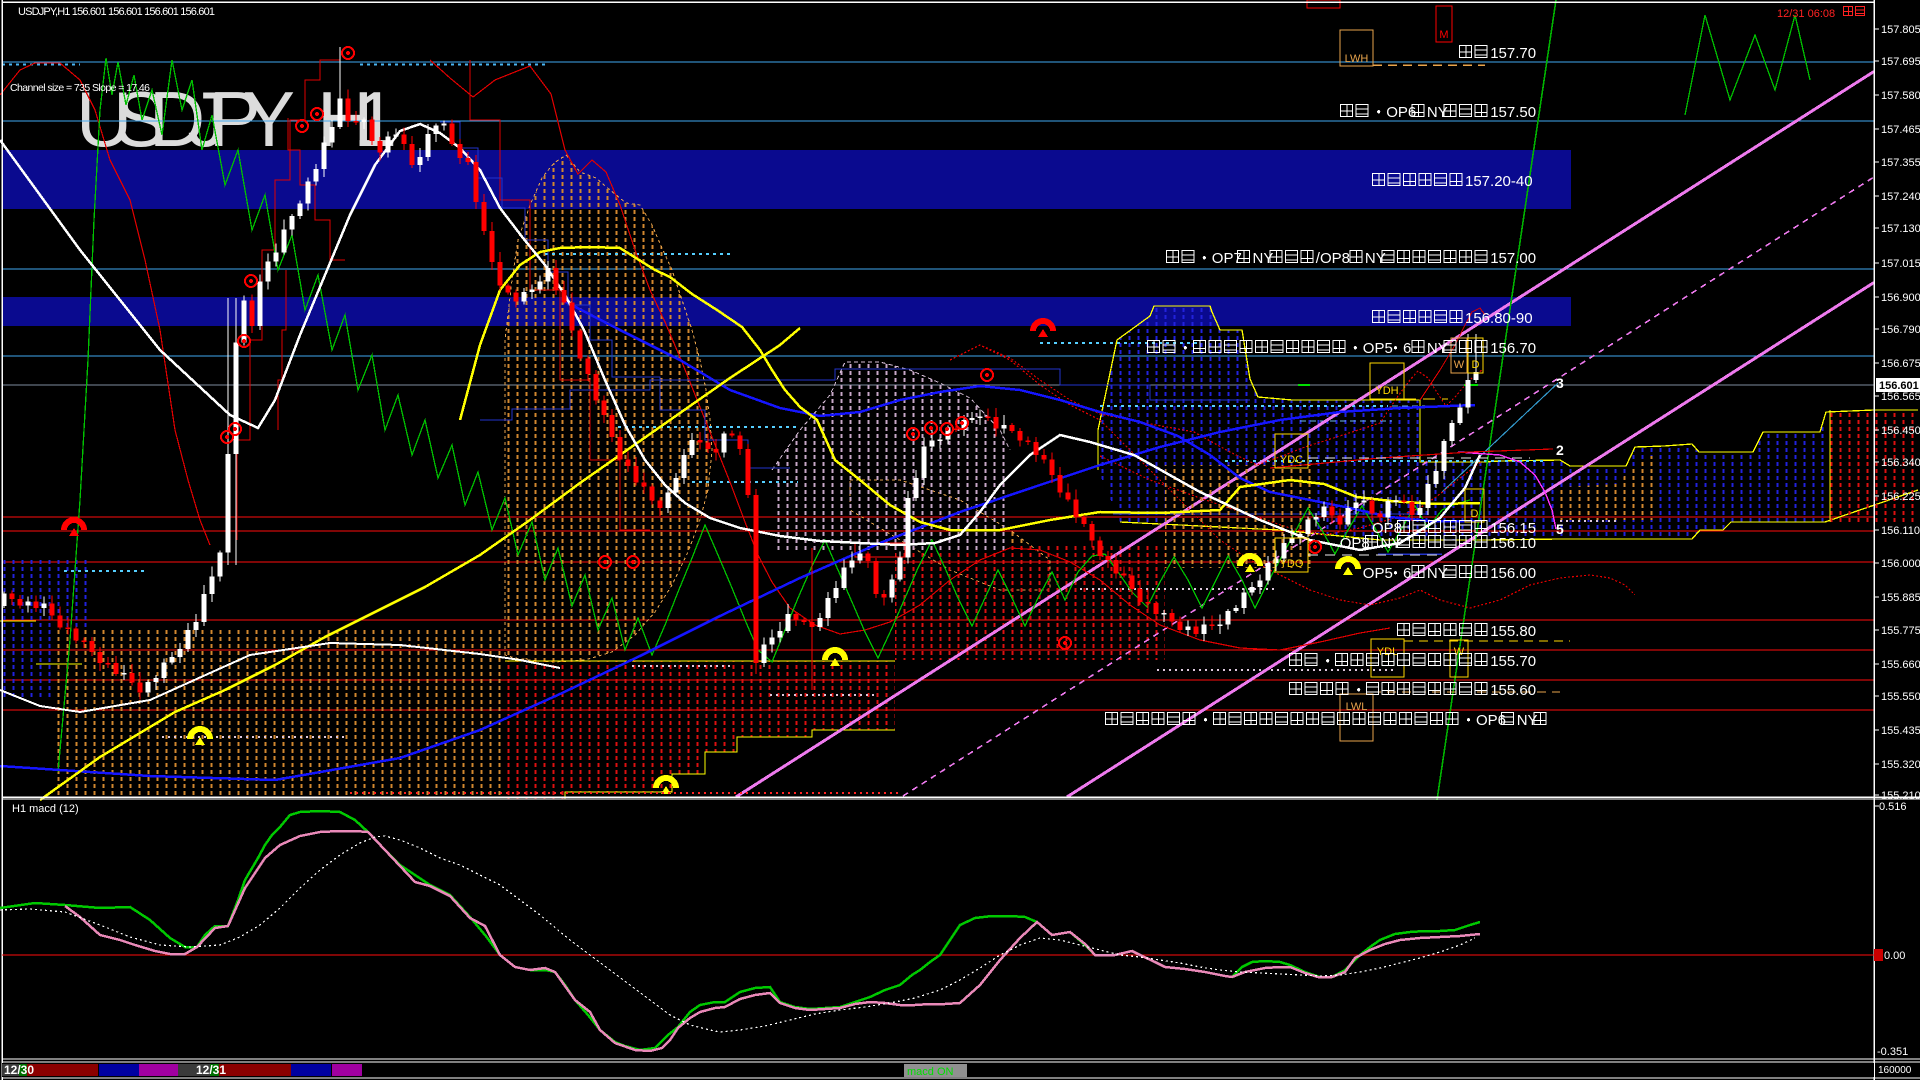 This screenshot has height=1080, width=1920. I want to click on svg-text: 160000, so click(1895, 1070).